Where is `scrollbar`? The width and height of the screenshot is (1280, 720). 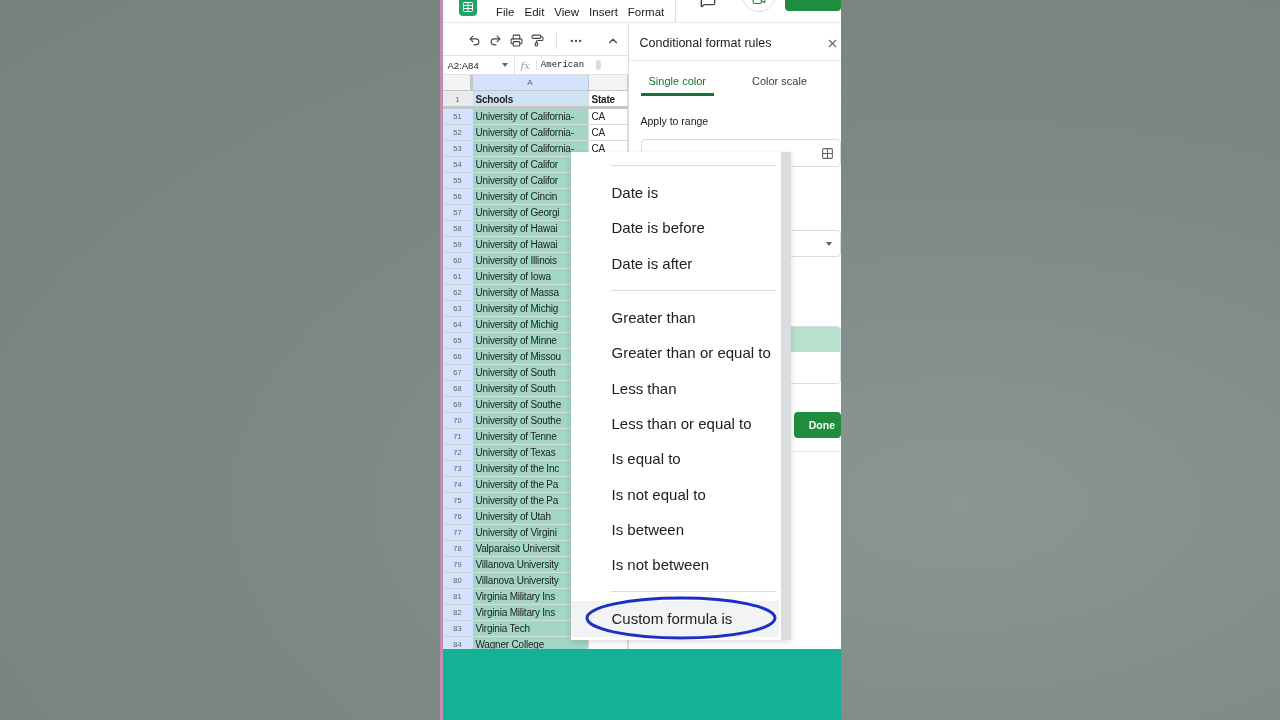
scrollbar is located at coordinates (785, 396).